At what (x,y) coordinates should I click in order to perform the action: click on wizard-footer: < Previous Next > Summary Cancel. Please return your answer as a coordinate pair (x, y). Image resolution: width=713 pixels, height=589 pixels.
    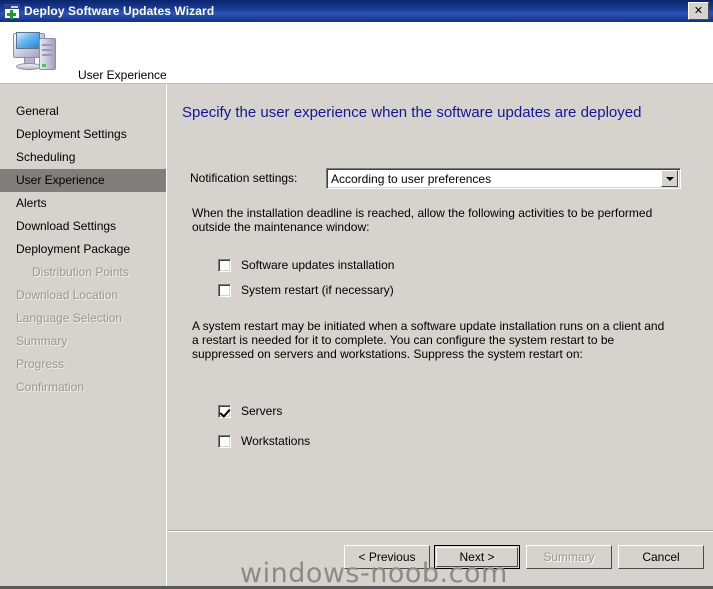
    Looking at the image, I should click on (440, 560).